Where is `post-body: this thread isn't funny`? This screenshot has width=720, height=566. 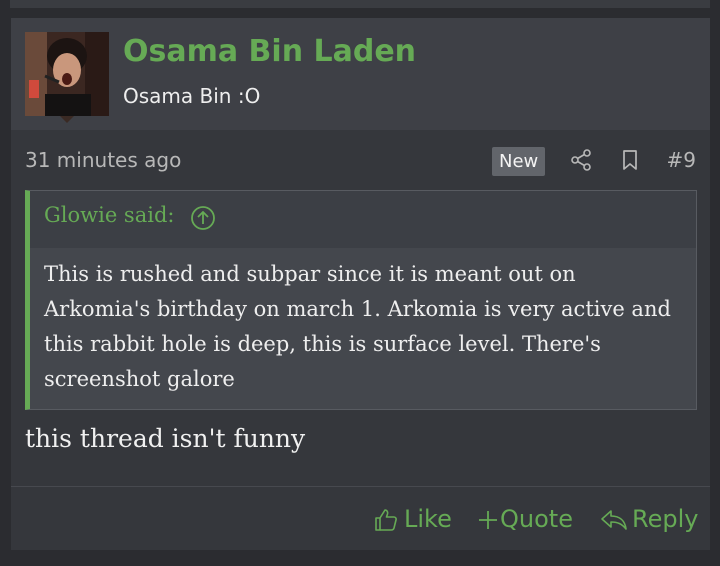 post-body: this thread isn't funny is located at coordinates (165, 438).